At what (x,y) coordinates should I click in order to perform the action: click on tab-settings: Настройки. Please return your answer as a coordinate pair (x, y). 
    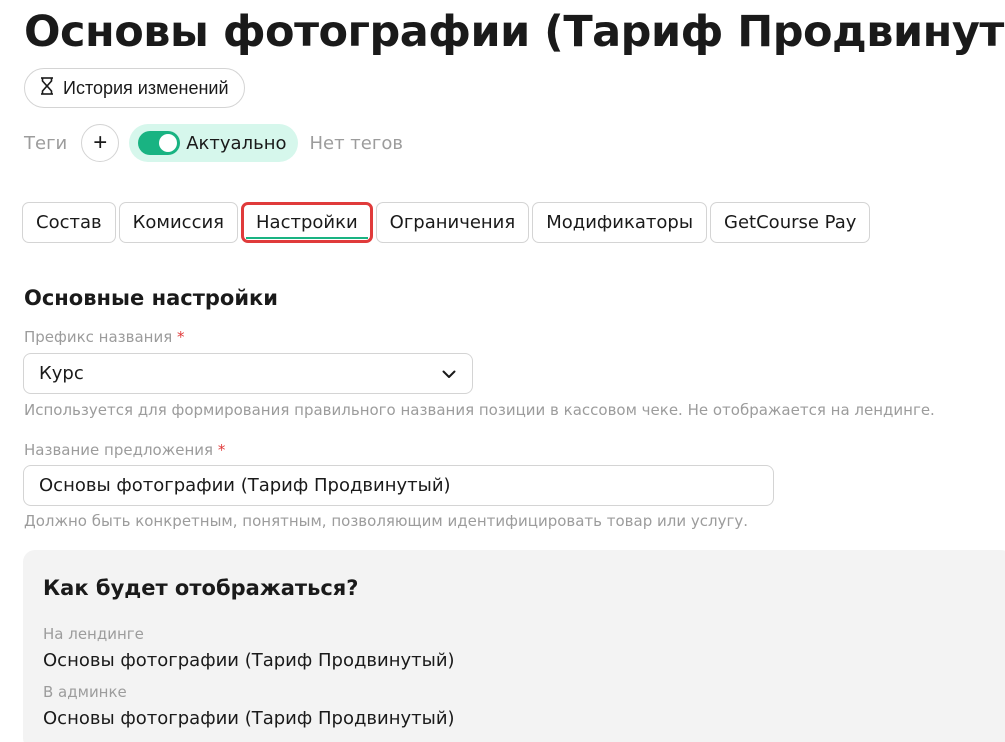
    Looking at the image, I should click on (307, 222).